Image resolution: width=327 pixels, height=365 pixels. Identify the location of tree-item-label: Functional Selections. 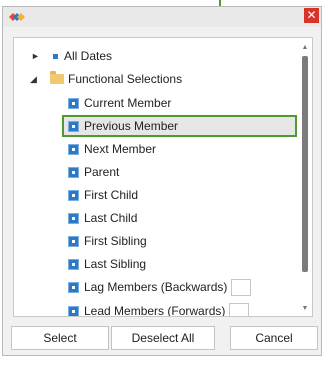
(125, 79).